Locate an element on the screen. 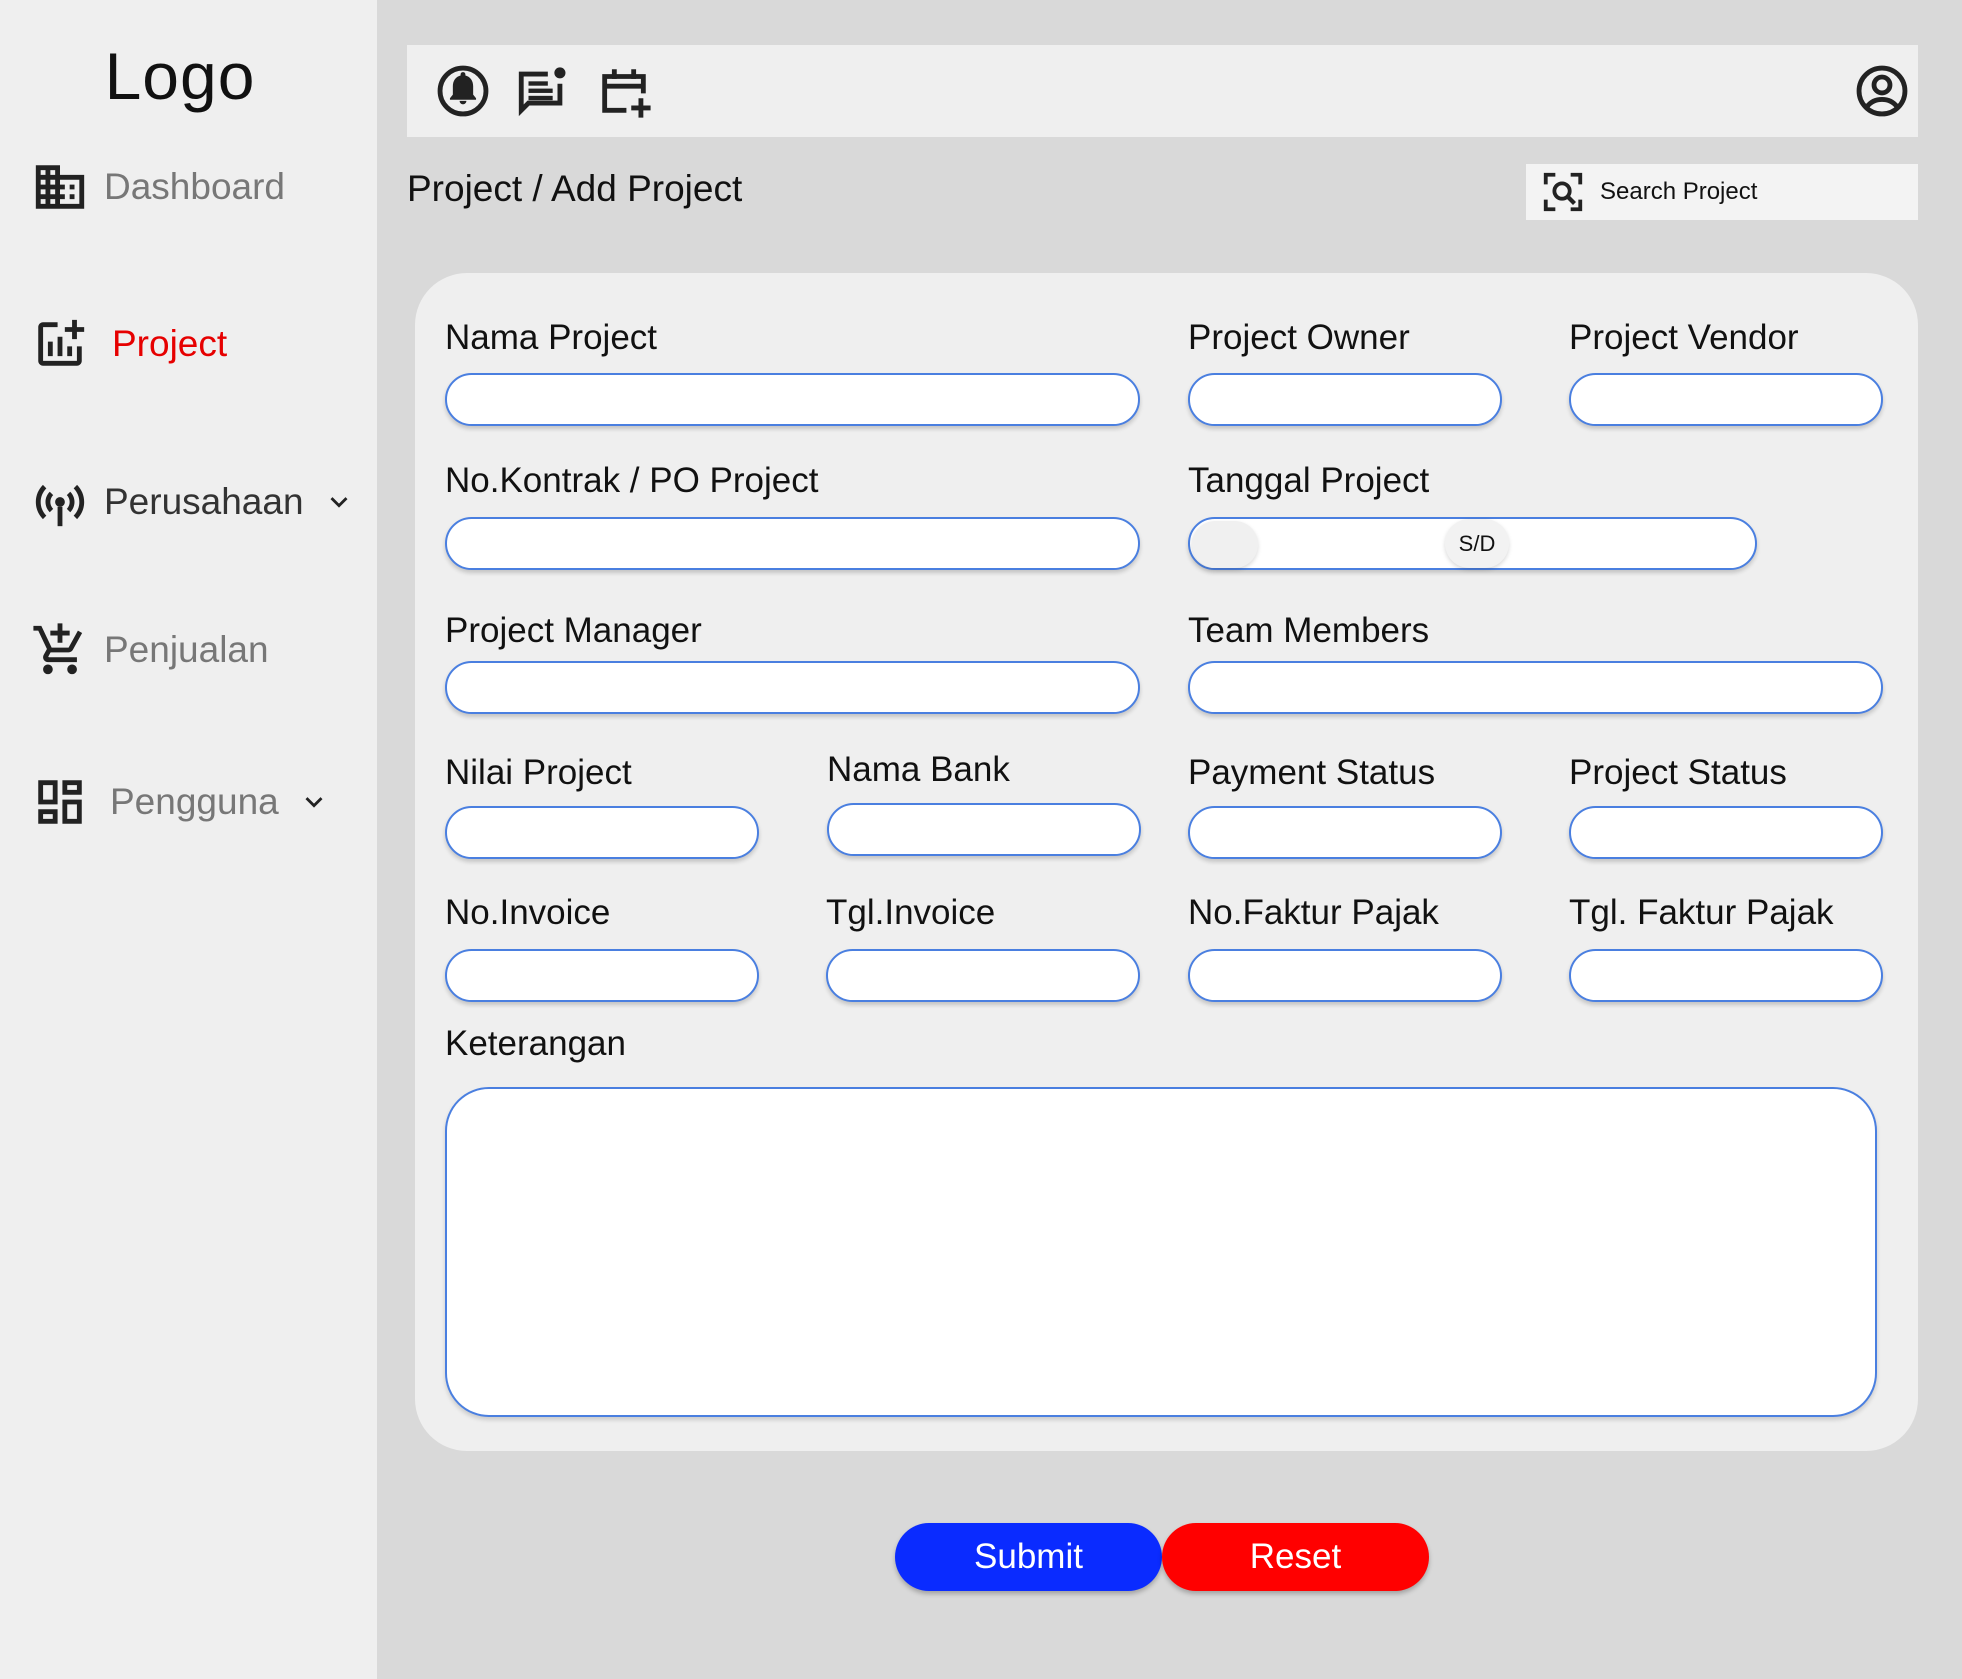 The width and height of the screenshot is (1962, 1679). label-tanggal-project: Tanggal Project is located at coordinates (1309, 480).